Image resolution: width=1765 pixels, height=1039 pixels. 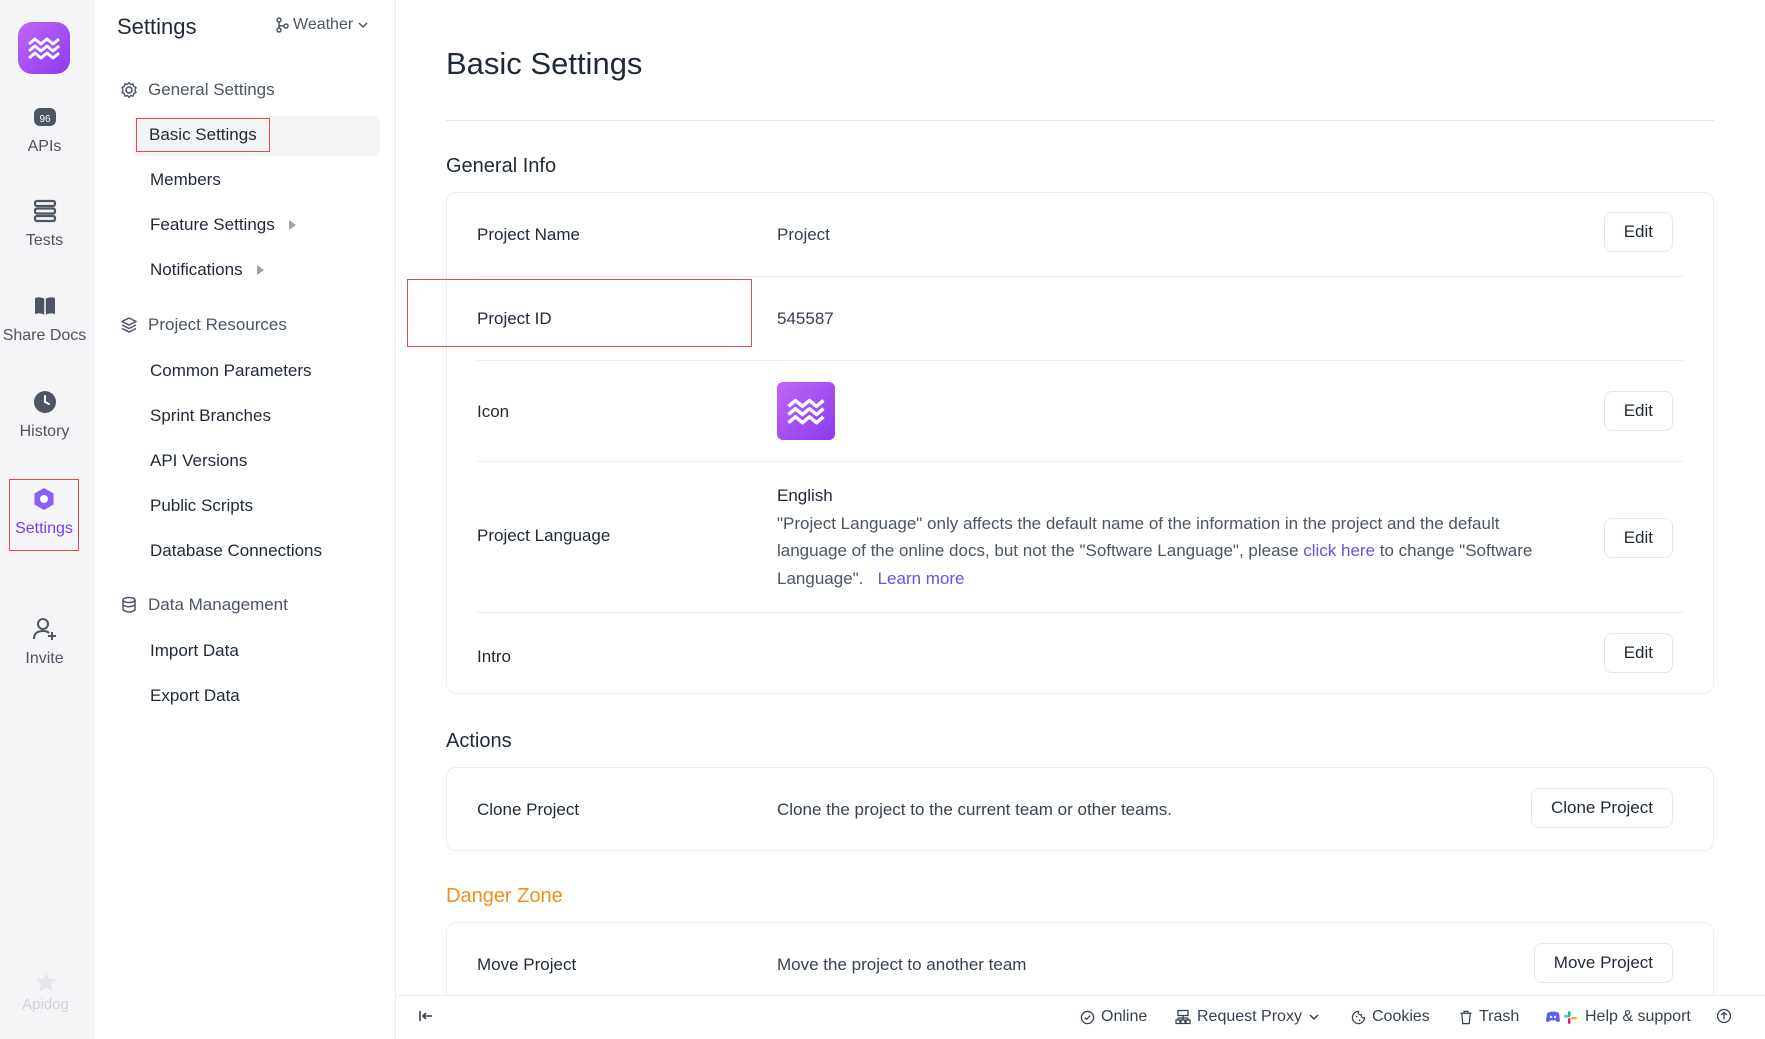 I want to click on proxy-icon, so click(x=1183, y=1017).